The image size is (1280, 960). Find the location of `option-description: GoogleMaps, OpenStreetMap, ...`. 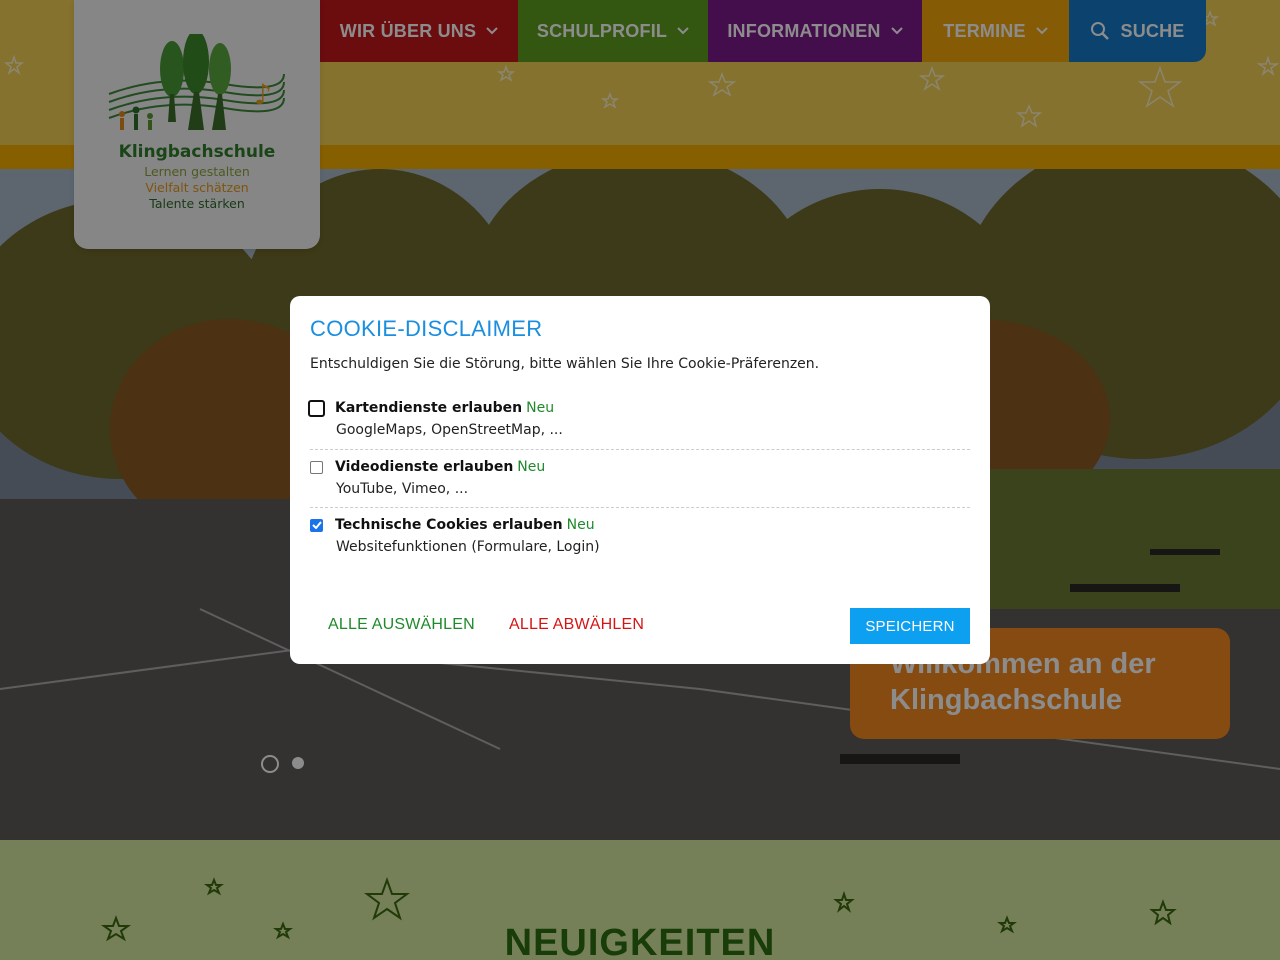

option-description: GoogleMaps, OpenStreetMap, ... is located at coordinates (449, 430).